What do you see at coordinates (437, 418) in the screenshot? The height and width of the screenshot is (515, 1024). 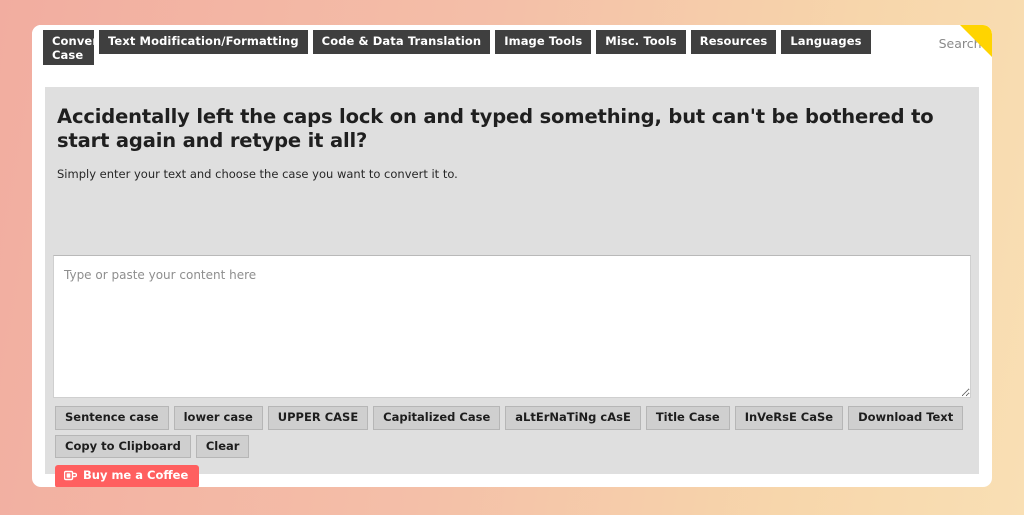 I see `capitalized-case-button: Capitalized Case` at bounding box center [437, 418].